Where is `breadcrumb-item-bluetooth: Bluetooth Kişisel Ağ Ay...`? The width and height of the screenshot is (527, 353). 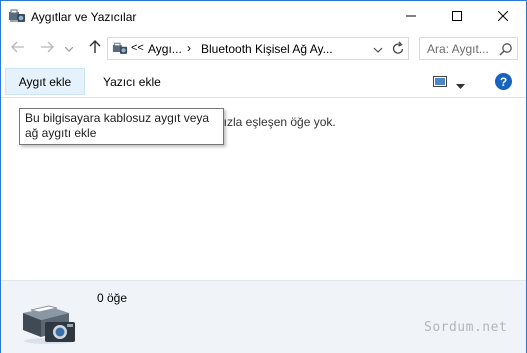
breadcrumb-item-bluetooth: Bluetooth Kişisel Ağ Ay... is located at coordinates (267, 49).